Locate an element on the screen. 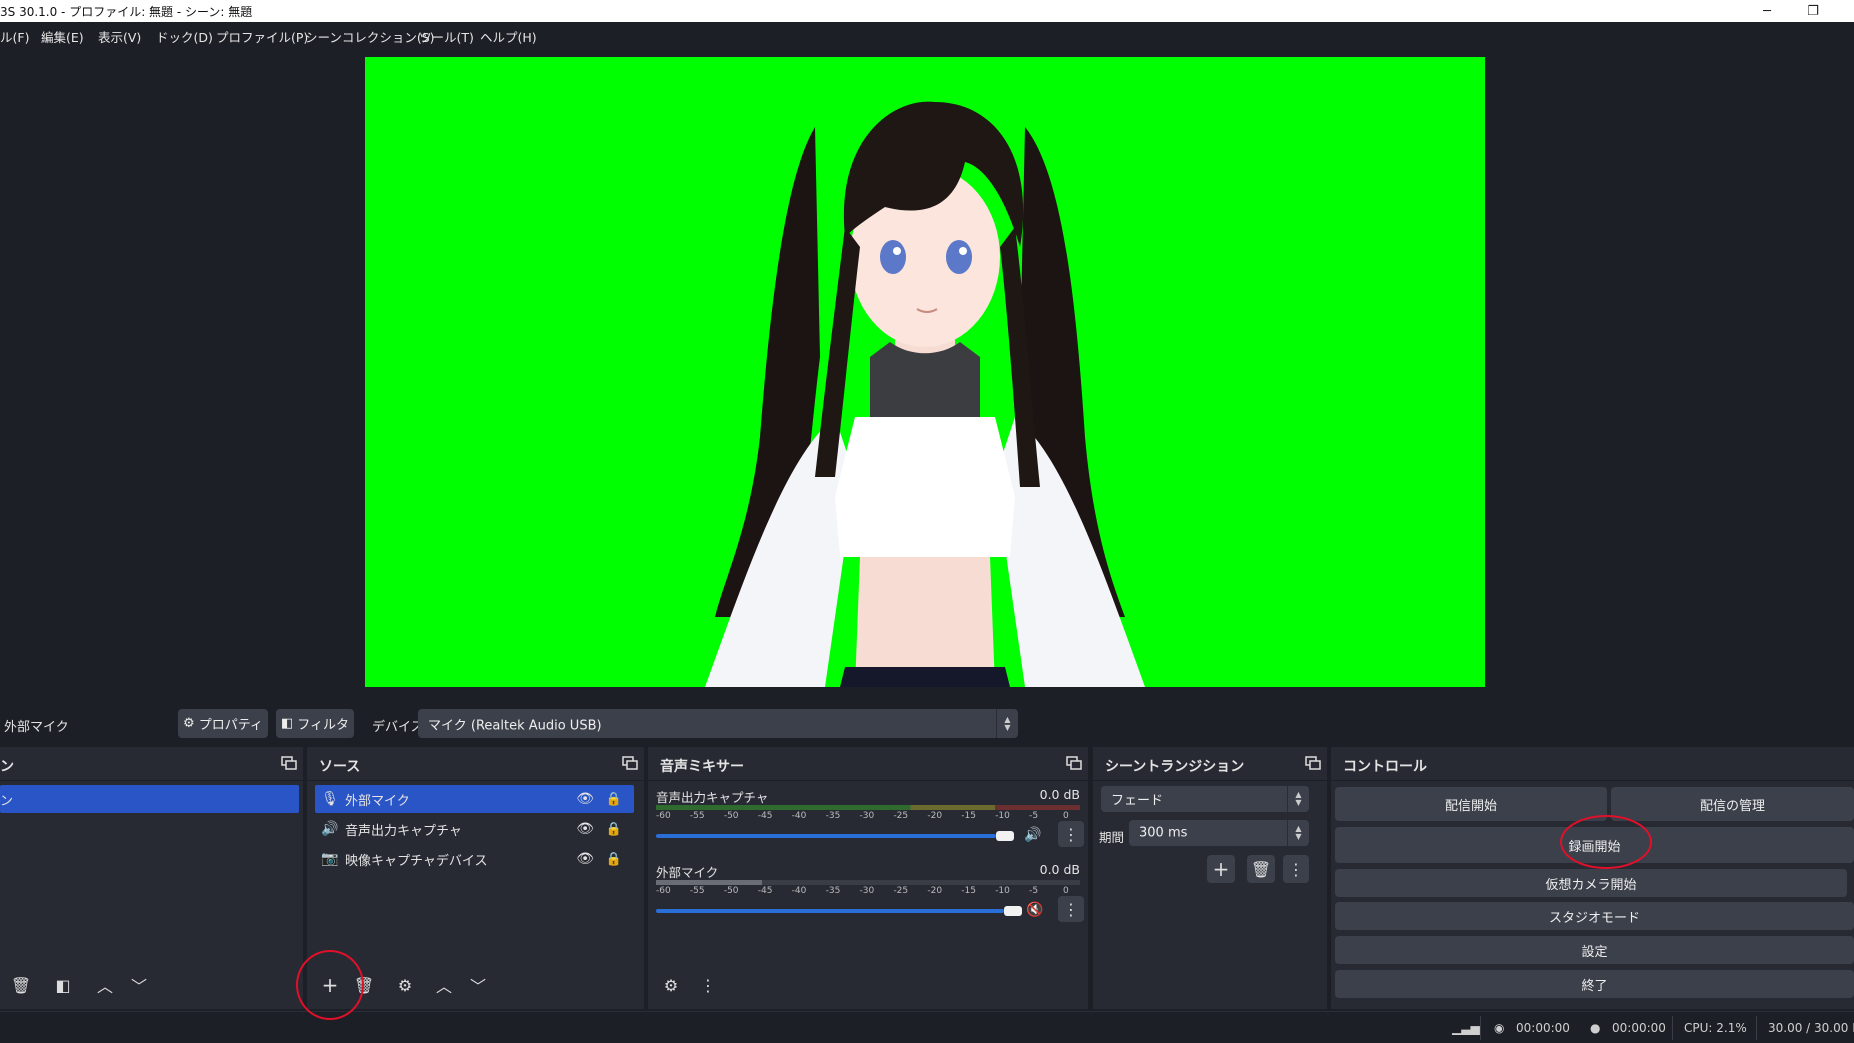 The image size is (1854, 1043). remove-source-button: 🗑 is located at coordinates (364, 985).